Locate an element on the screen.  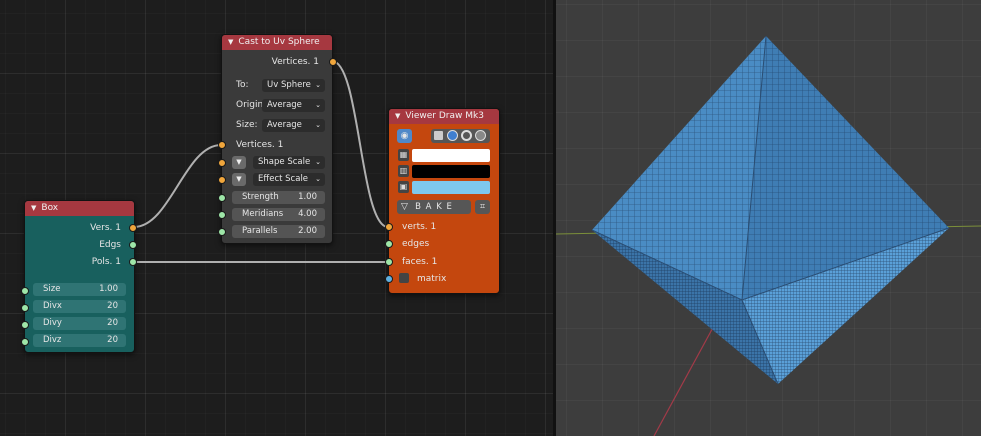
divz-field: Divz 20 is located at coordinates (79, 340).